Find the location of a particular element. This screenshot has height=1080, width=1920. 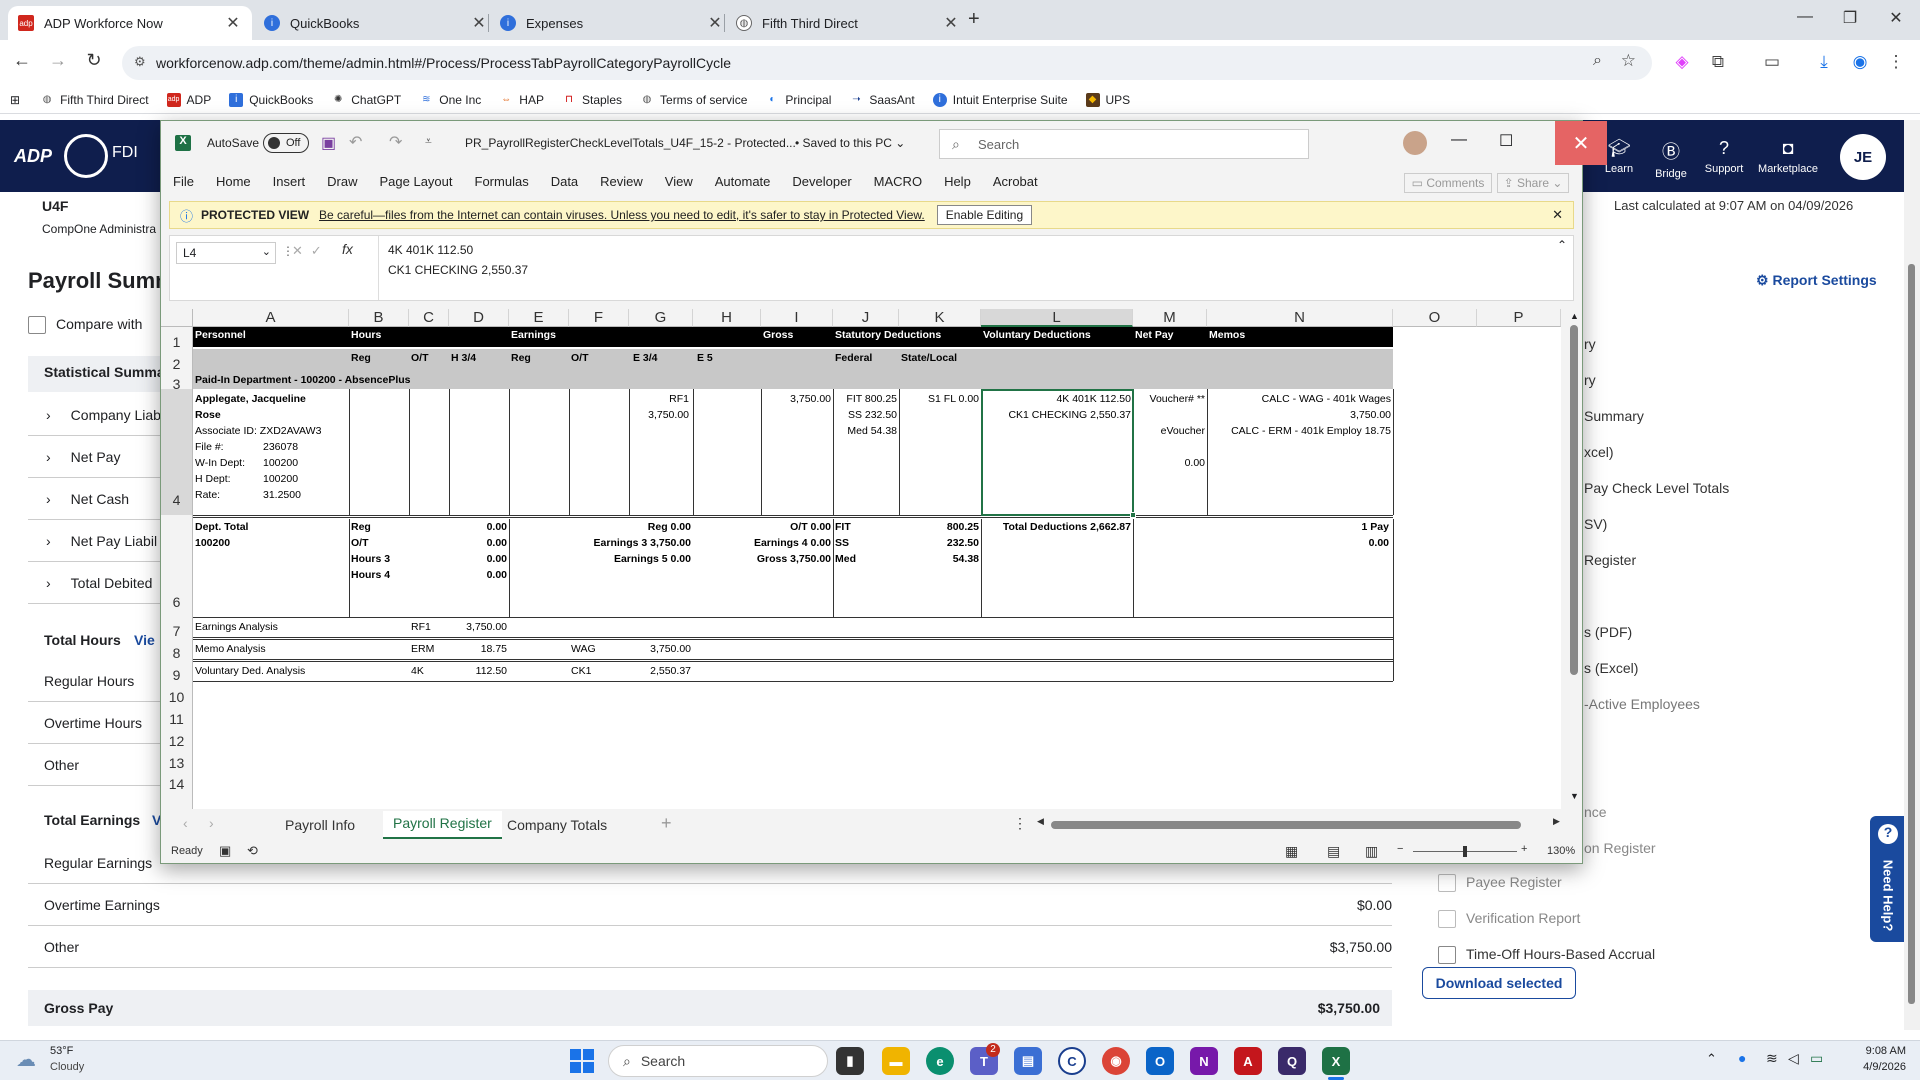

row-header: 10 is located at coordinates (177, 694).